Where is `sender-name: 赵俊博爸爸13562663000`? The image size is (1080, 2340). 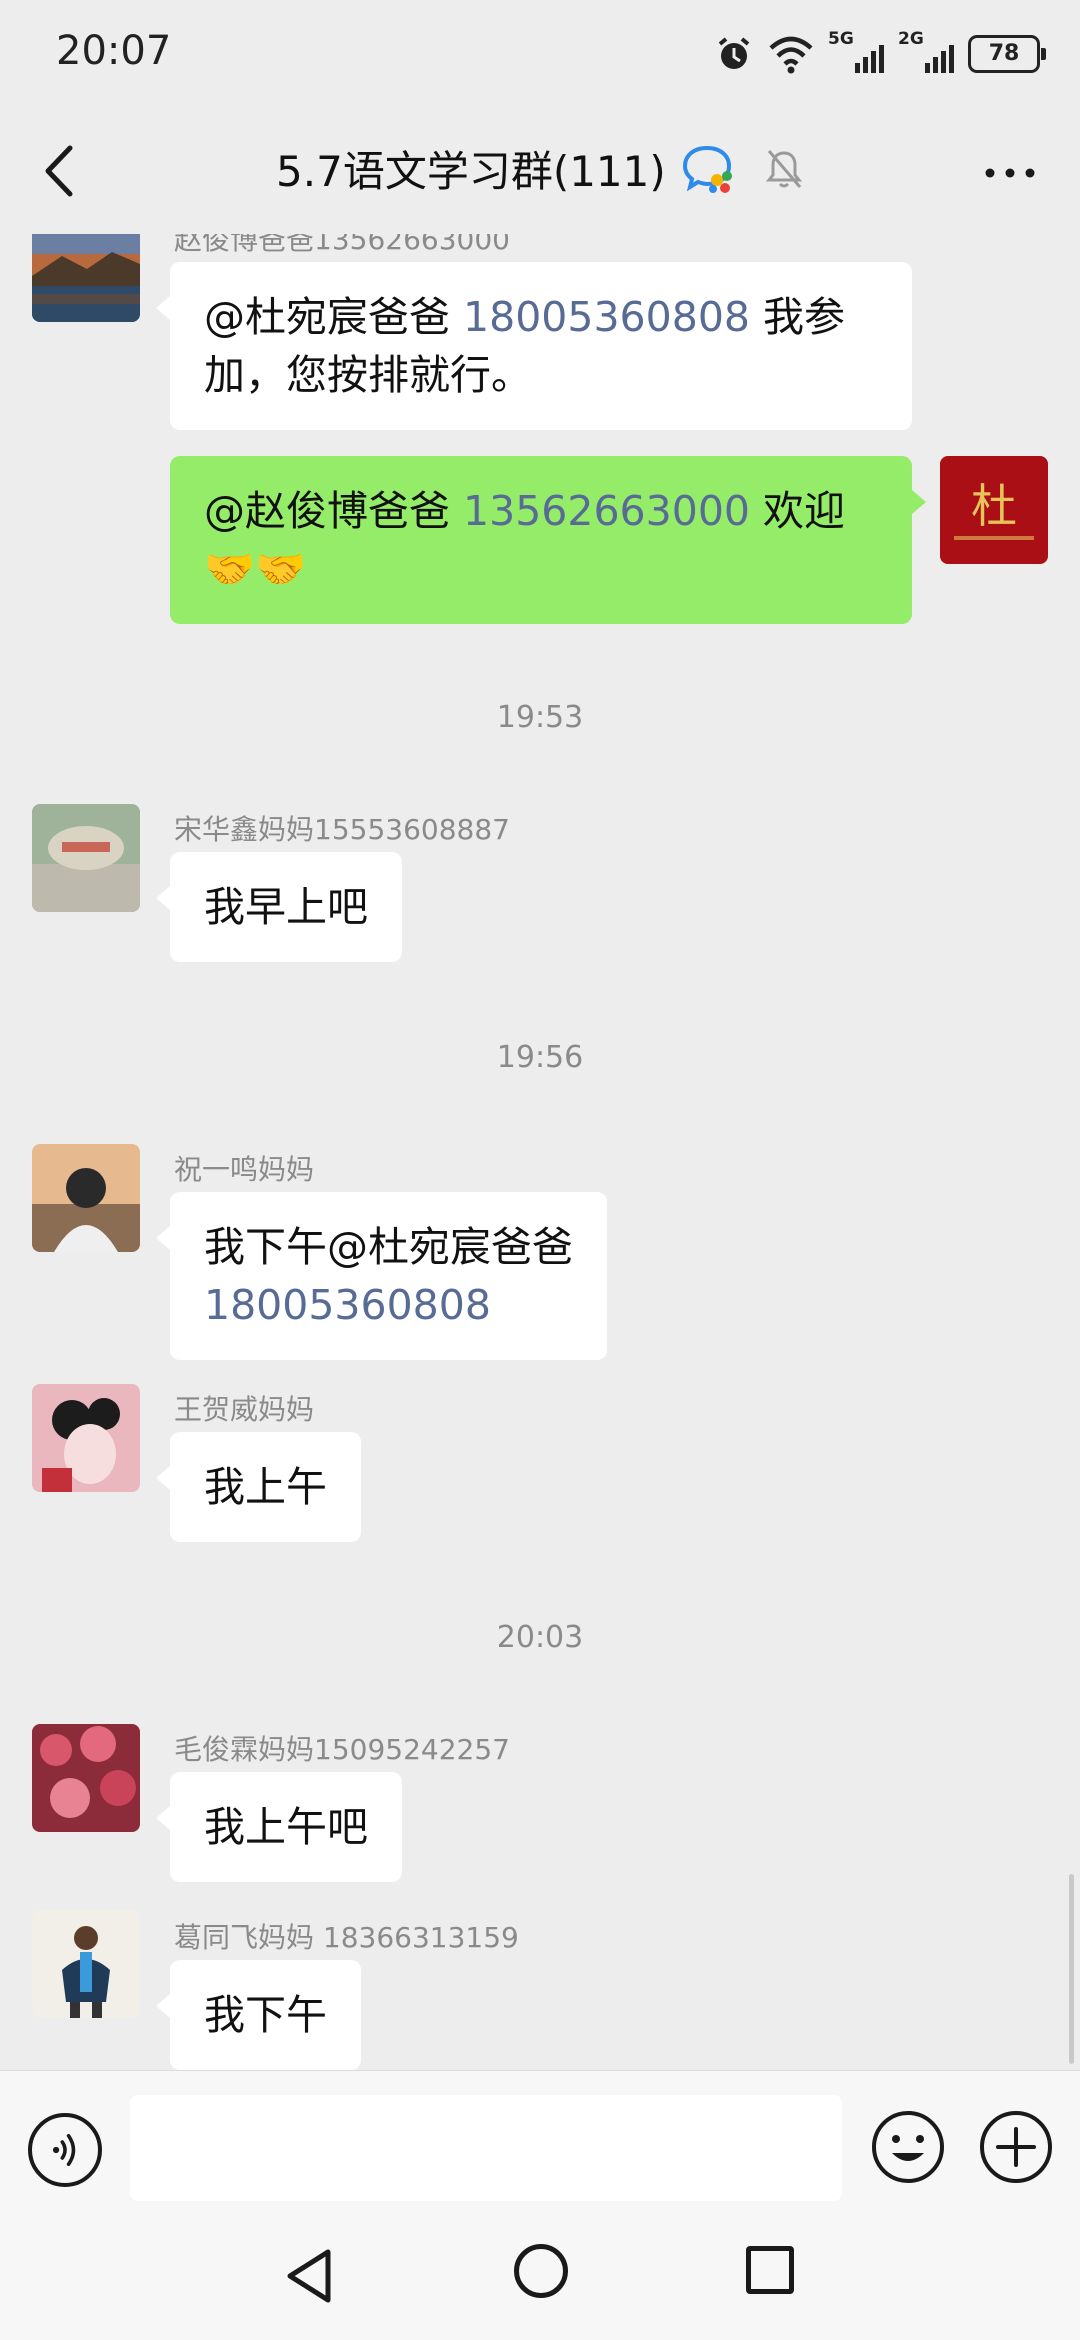 sender-name: 赵俊博爸爸13562663000 is located at coordinates (342, 245).